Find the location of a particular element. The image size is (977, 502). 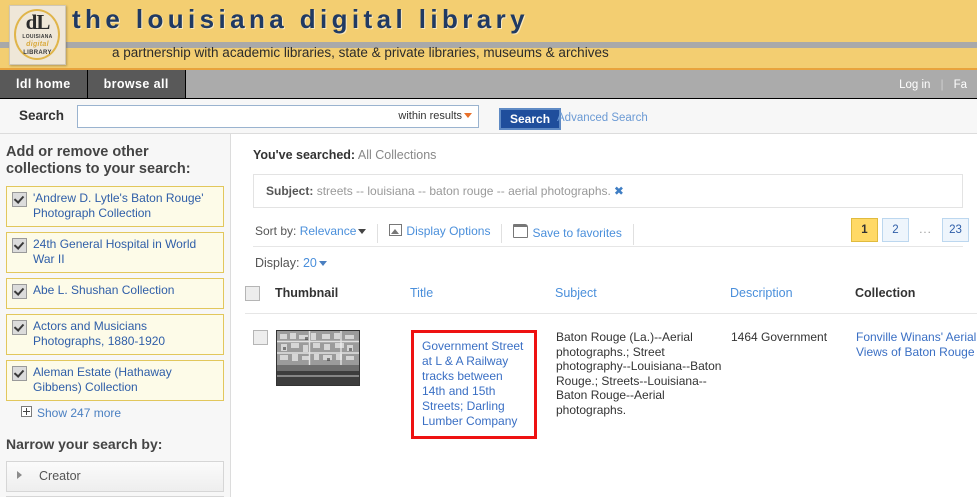

row-select-cell is located at coordinates (260, 377).